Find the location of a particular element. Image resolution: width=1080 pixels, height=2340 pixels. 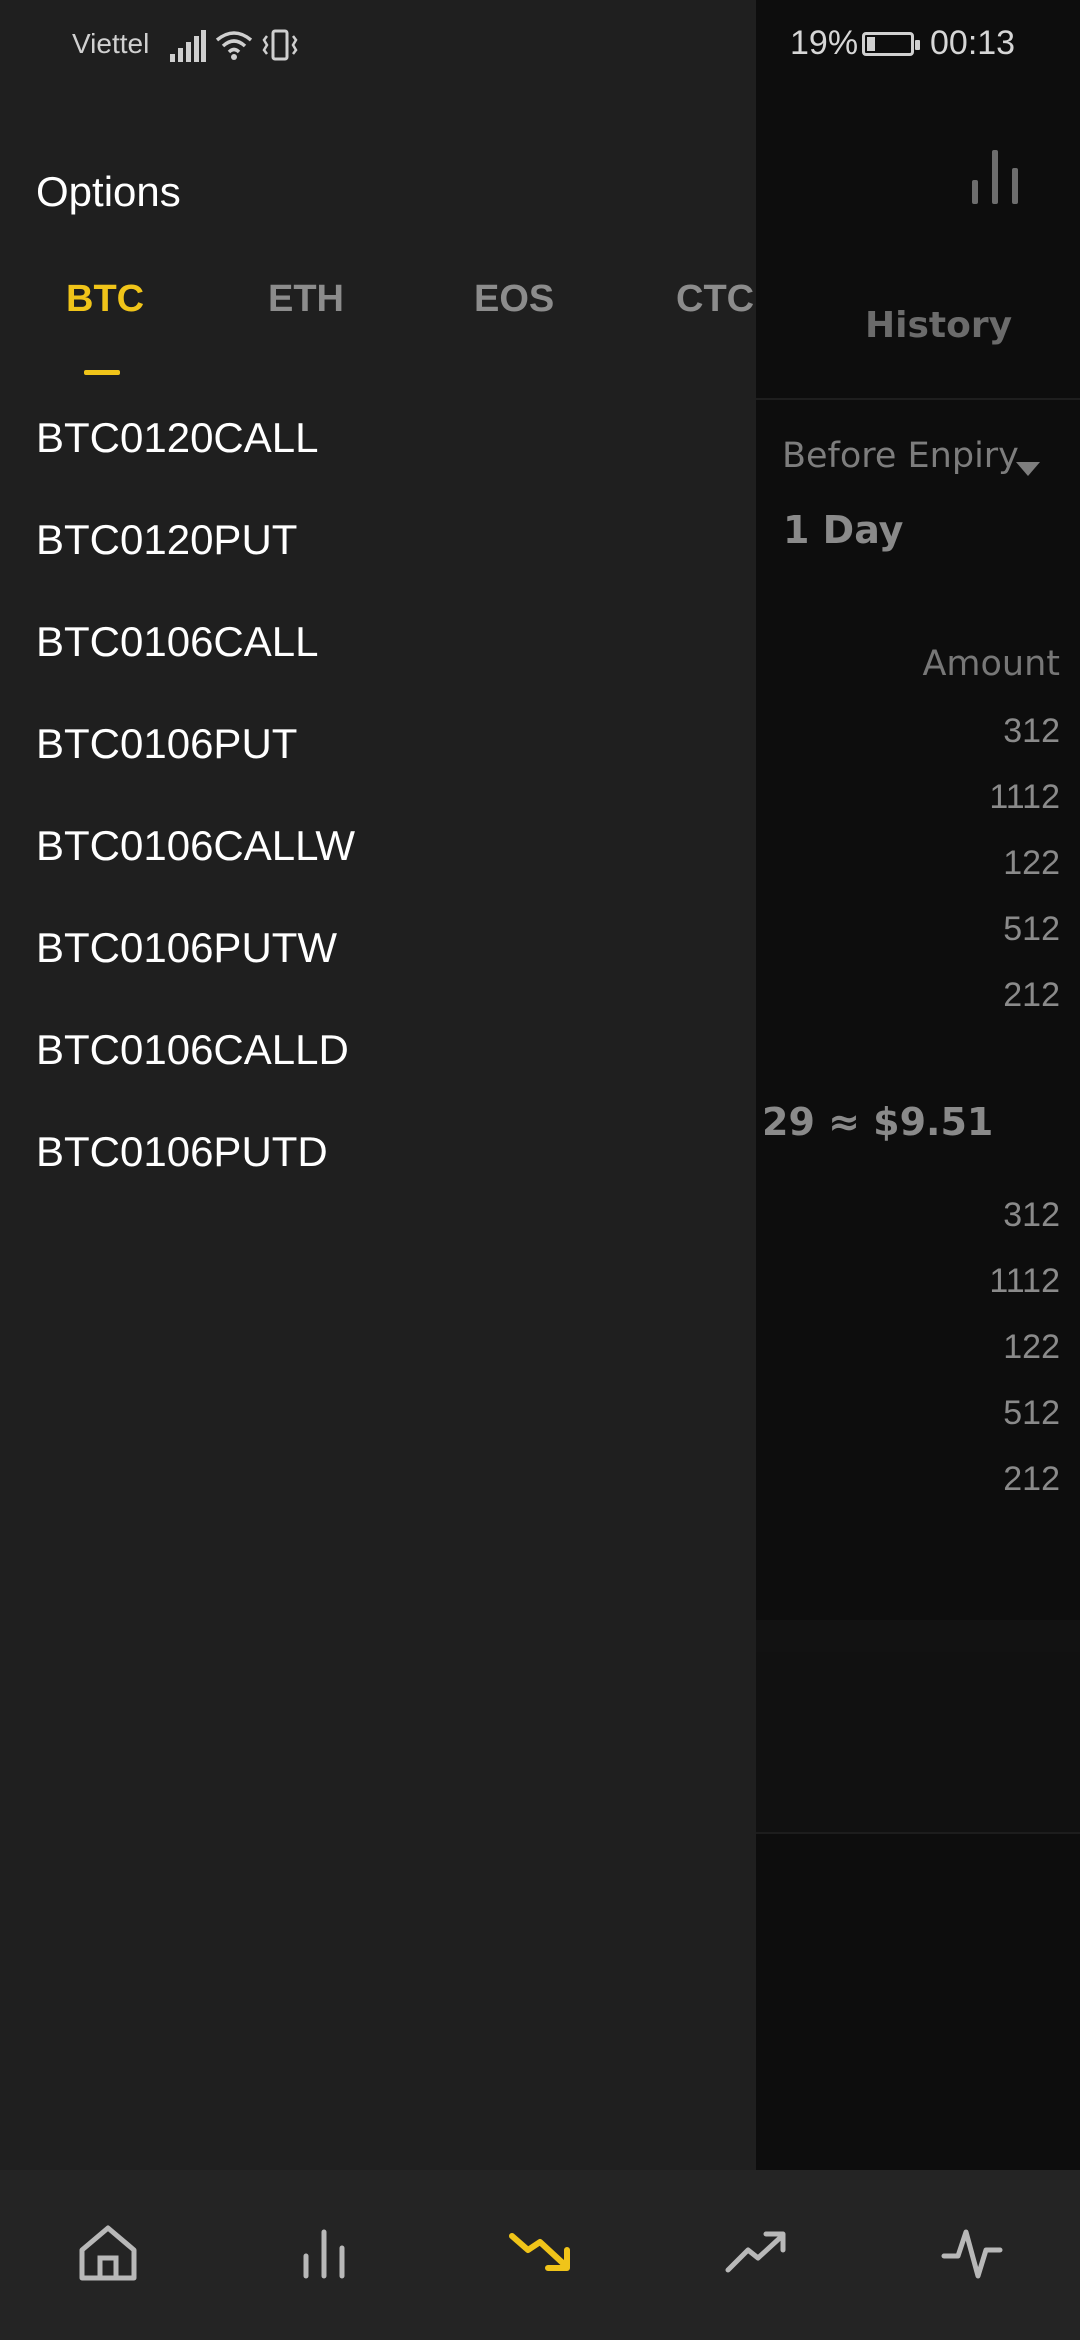

options-icon is located at coordinates (539, 2252).